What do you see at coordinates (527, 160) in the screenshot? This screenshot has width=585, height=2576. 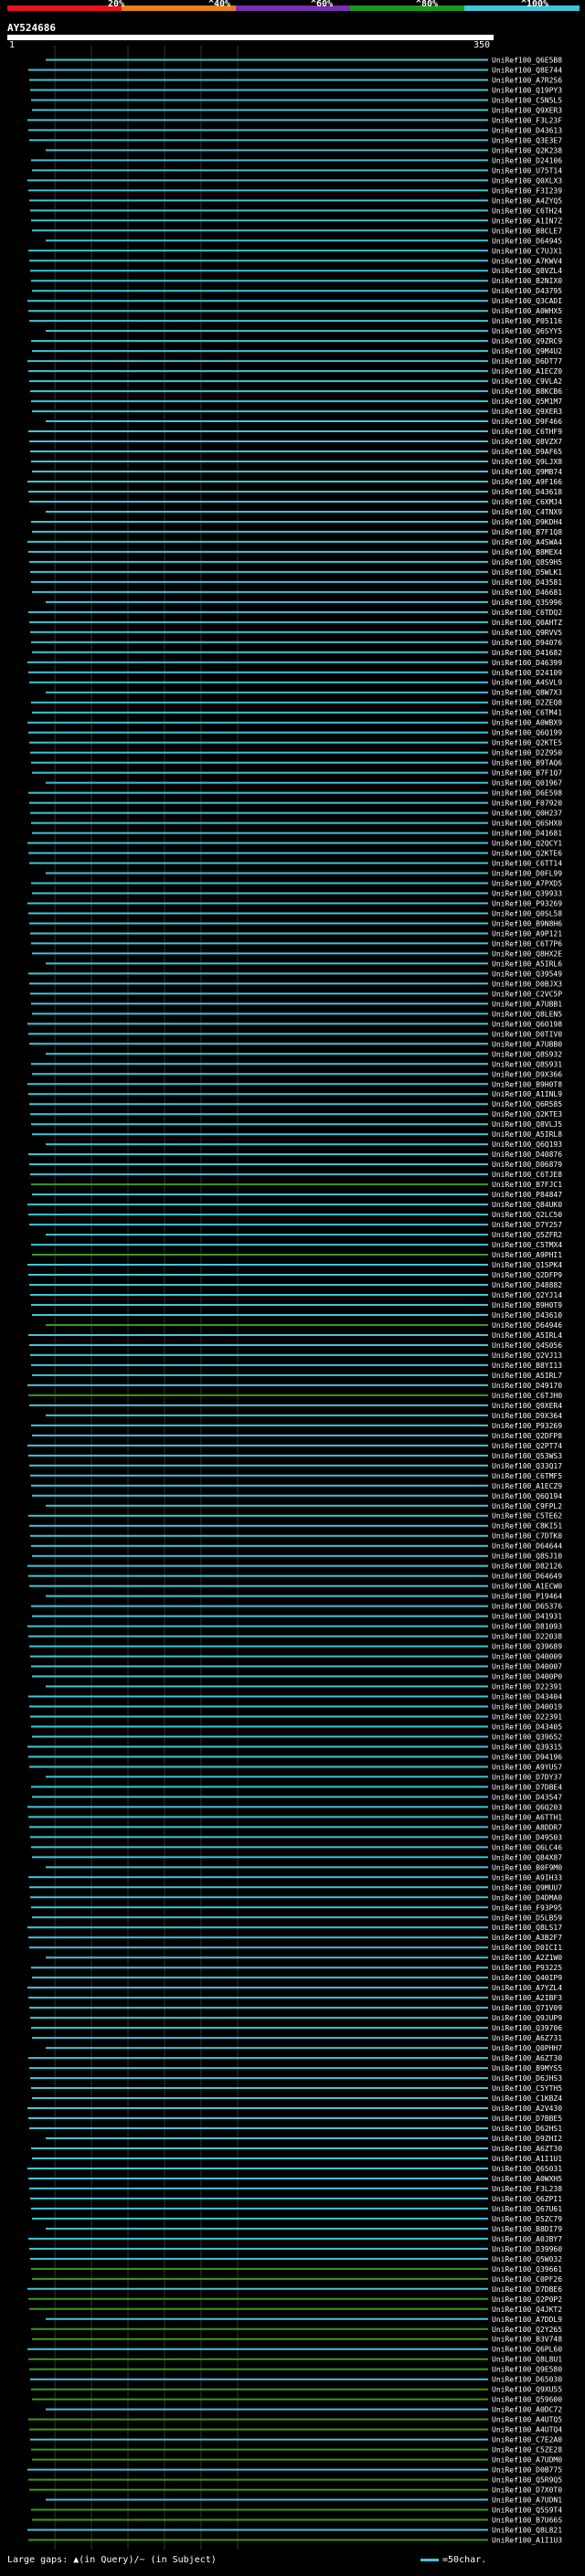 I see `hit-id-label: UniRef100_D24106` at bounding box center [527, 160].